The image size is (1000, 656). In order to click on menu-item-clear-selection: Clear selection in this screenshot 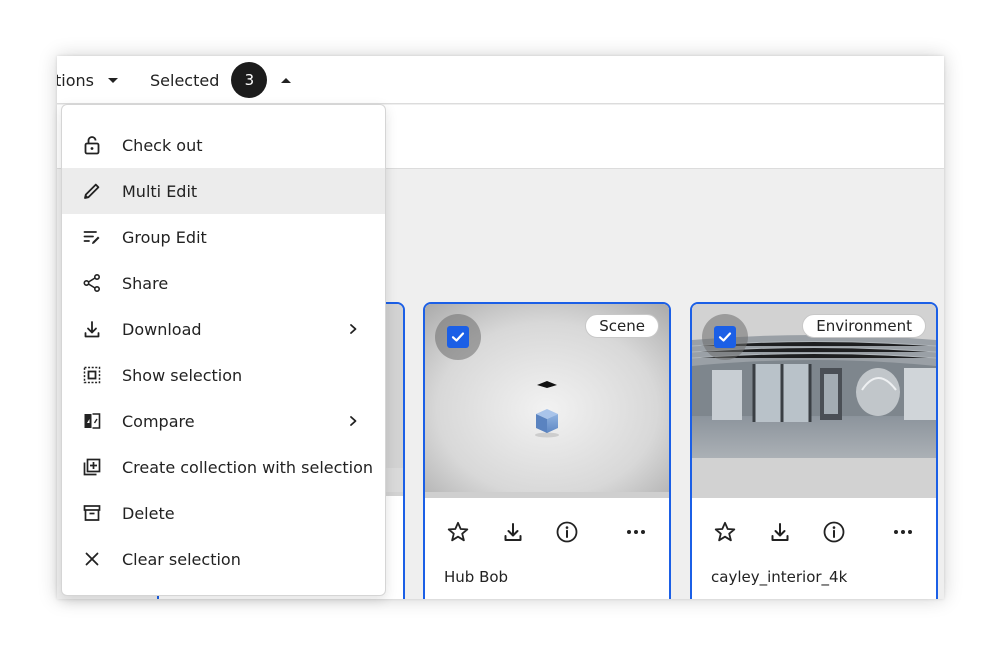, I will do `click(223, 559)`.